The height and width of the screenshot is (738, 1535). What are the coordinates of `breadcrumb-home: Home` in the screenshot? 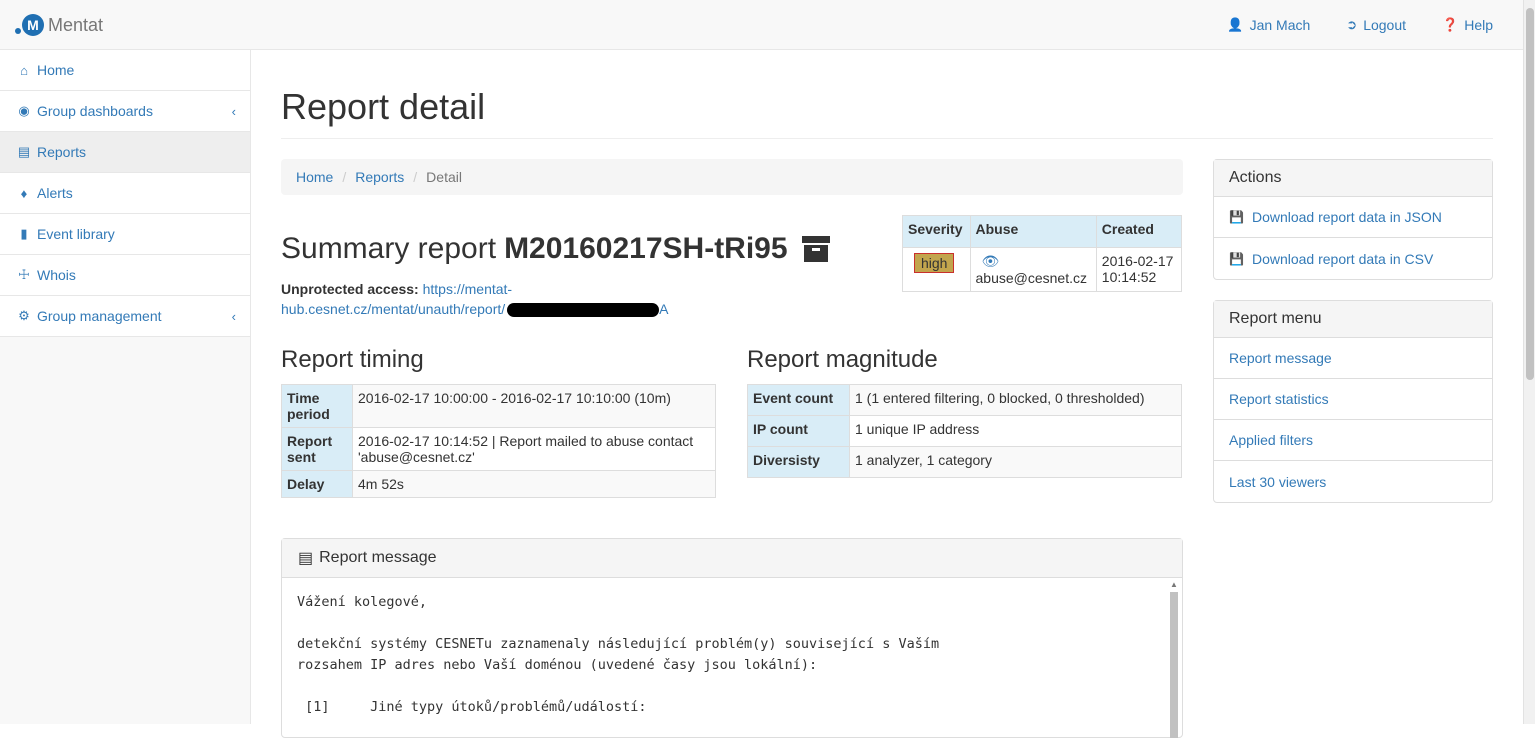 It's located at (314, 177).